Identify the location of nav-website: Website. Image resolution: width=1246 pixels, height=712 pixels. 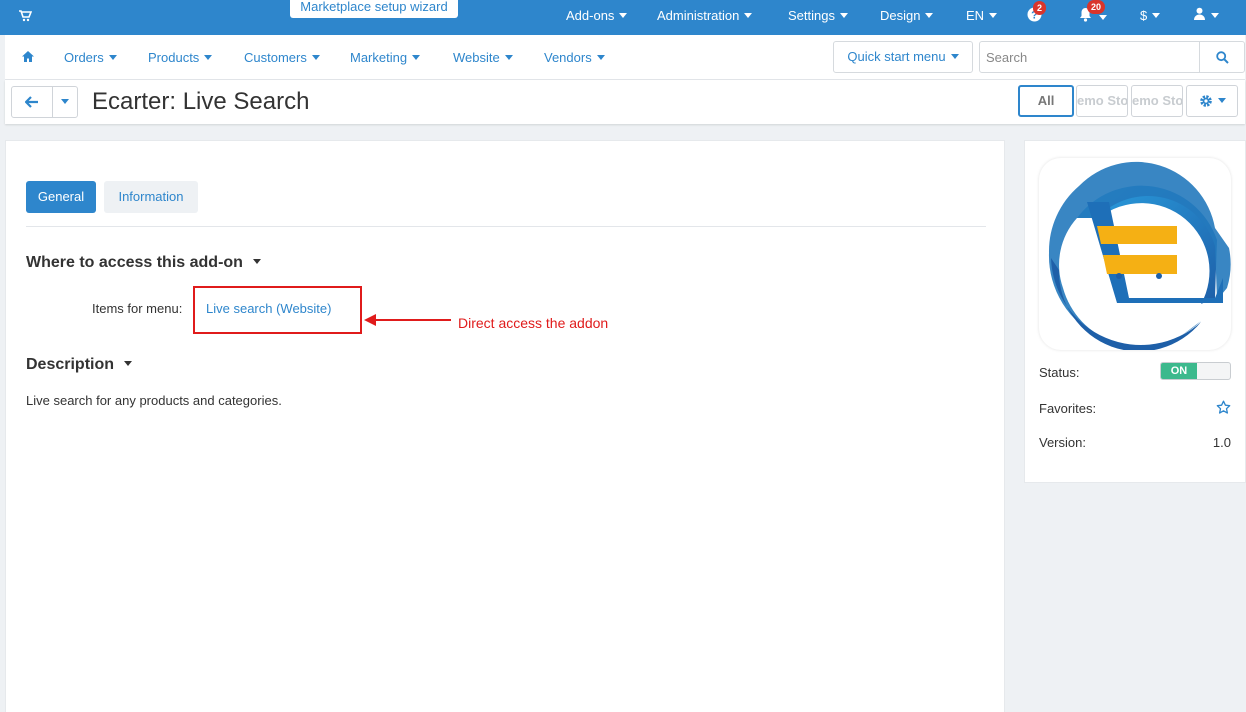
(483, 57).